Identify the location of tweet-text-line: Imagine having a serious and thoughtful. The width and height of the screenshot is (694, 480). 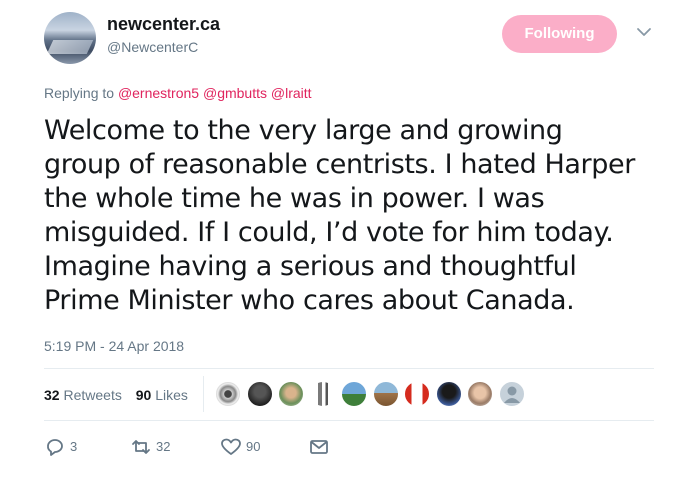
(310, 266).